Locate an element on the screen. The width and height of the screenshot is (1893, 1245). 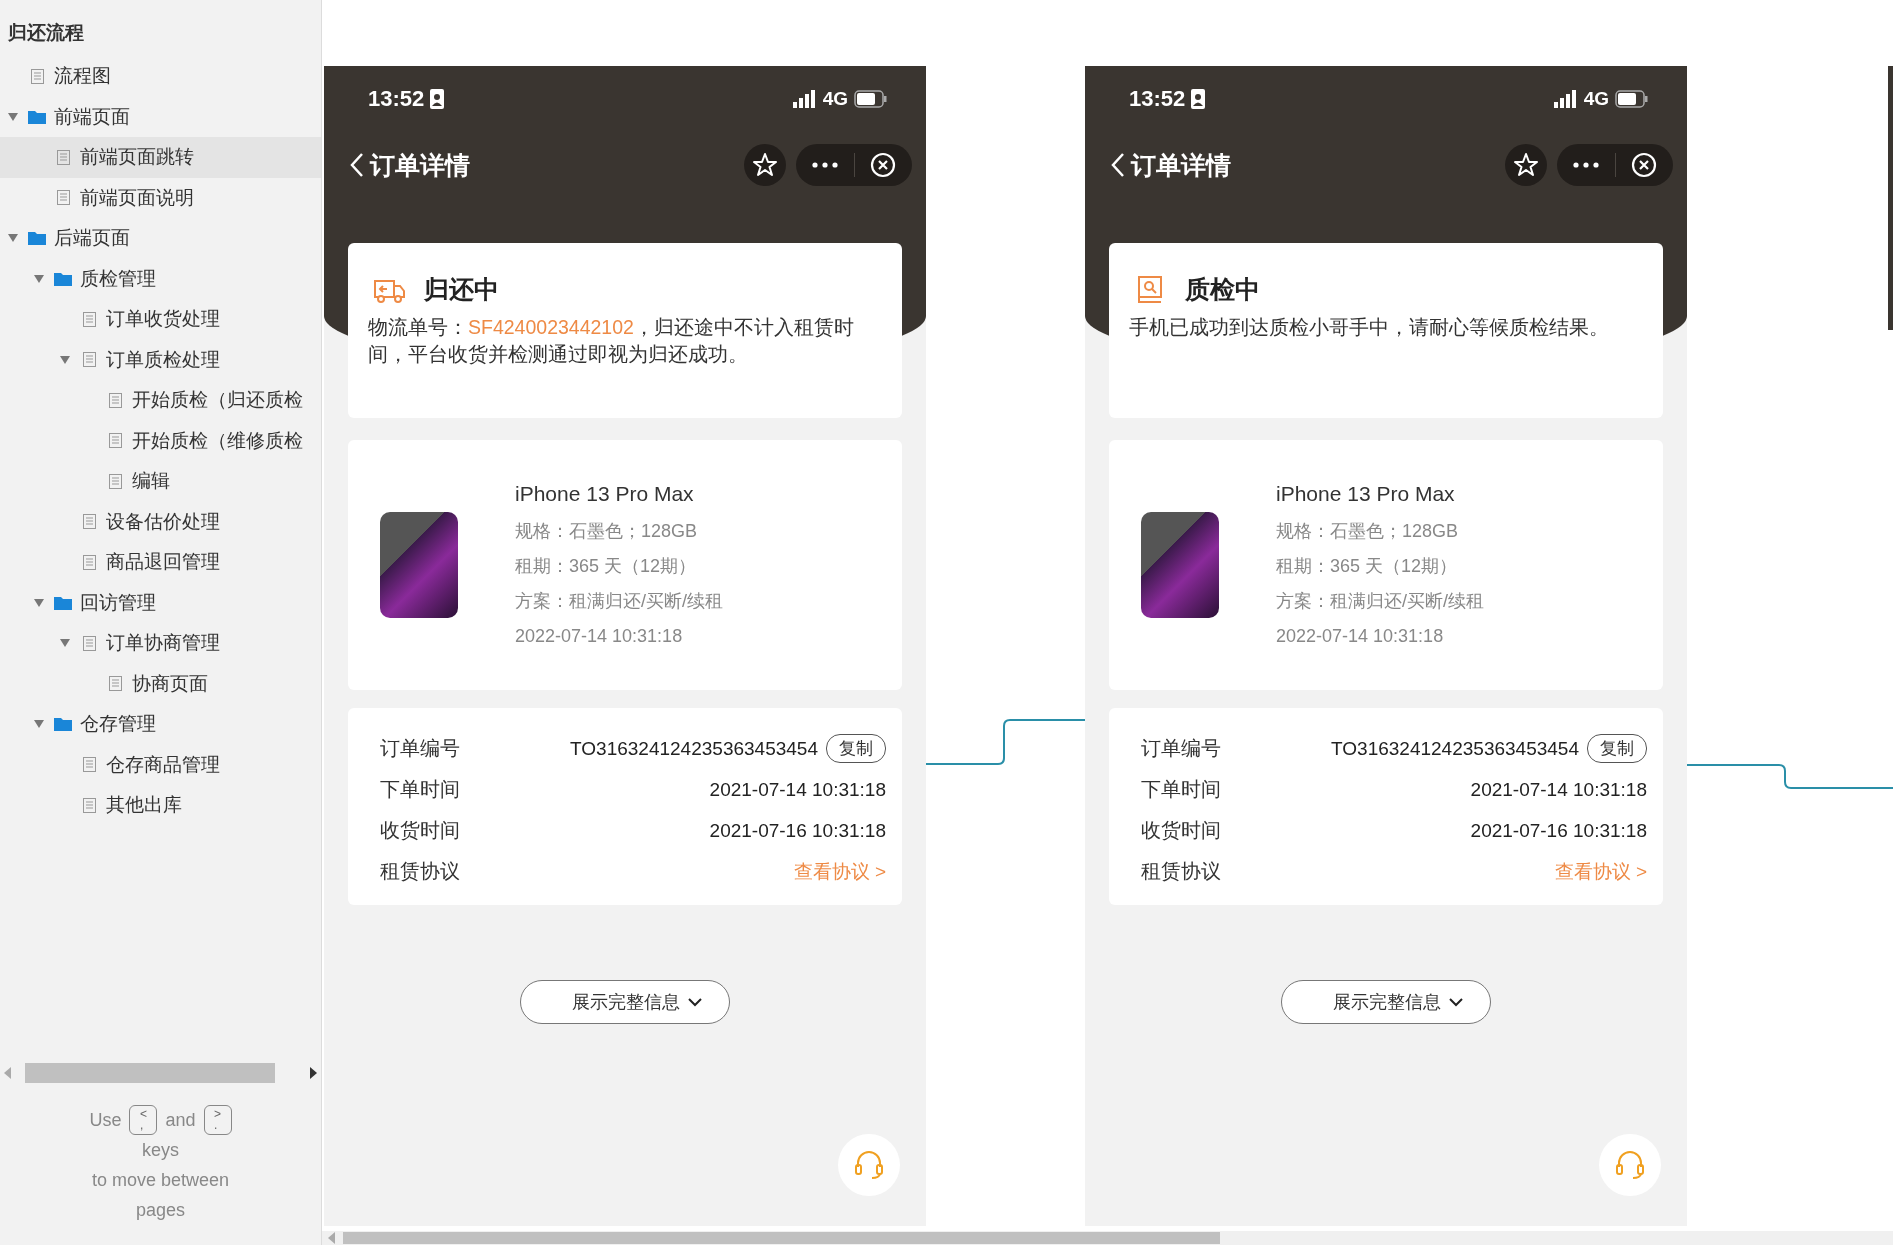
tree-item: 开始质检（归还质检 is located at coordinates (160, 400).